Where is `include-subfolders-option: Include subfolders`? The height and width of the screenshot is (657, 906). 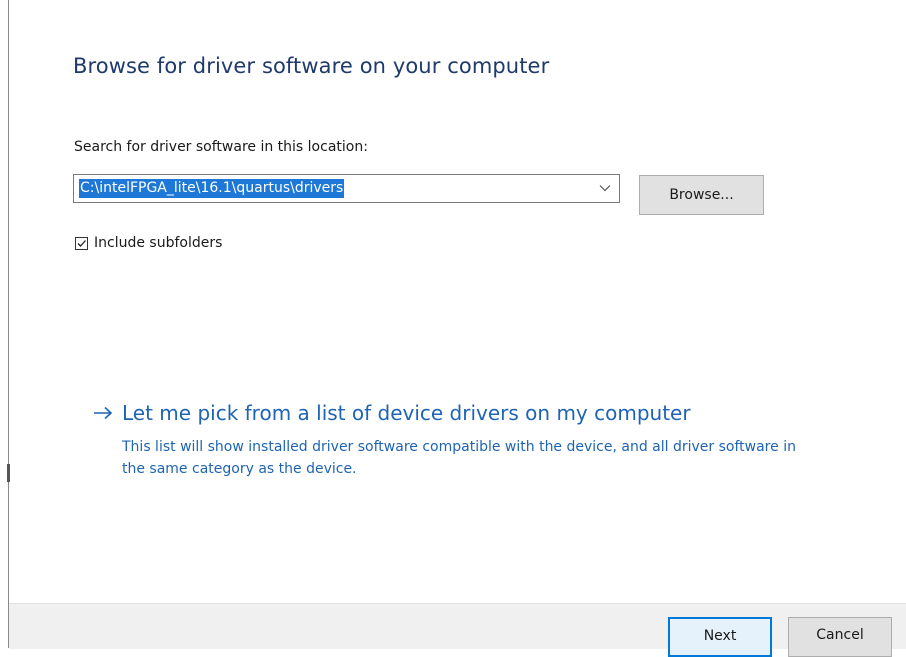 include-subfolders-option: Include subfolders is located at coordinates (148, 243).